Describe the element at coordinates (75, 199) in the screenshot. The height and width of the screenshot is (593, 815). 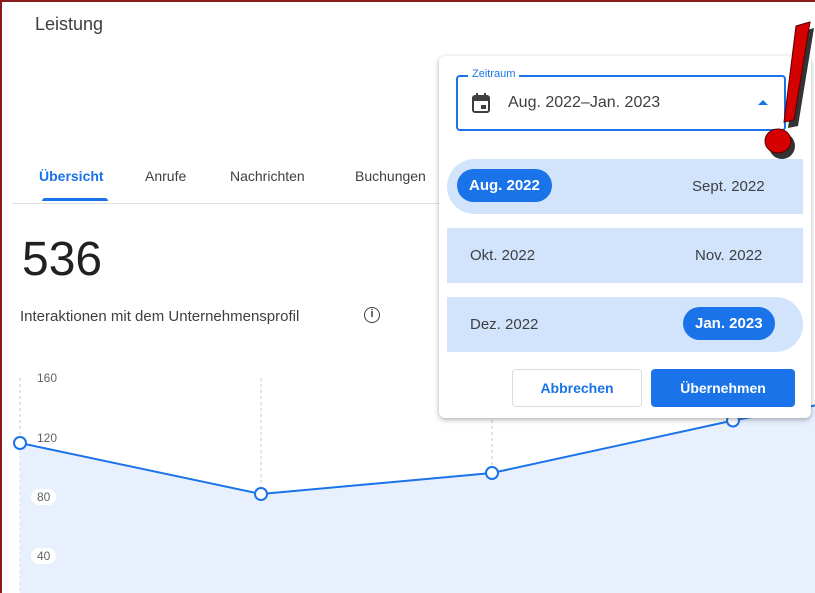
I see `active-tab-indicator` at that location.